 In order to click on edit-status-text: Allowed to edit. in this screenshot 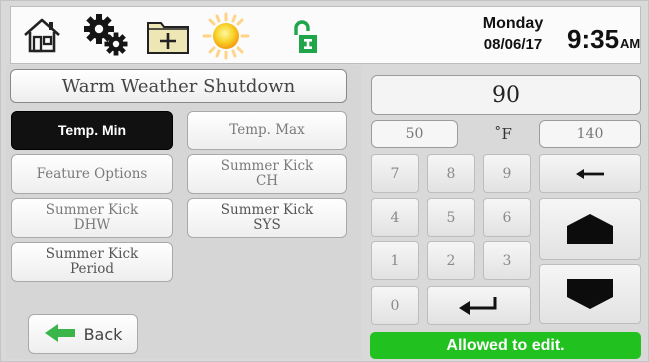, I will do `click(505, 345)`.